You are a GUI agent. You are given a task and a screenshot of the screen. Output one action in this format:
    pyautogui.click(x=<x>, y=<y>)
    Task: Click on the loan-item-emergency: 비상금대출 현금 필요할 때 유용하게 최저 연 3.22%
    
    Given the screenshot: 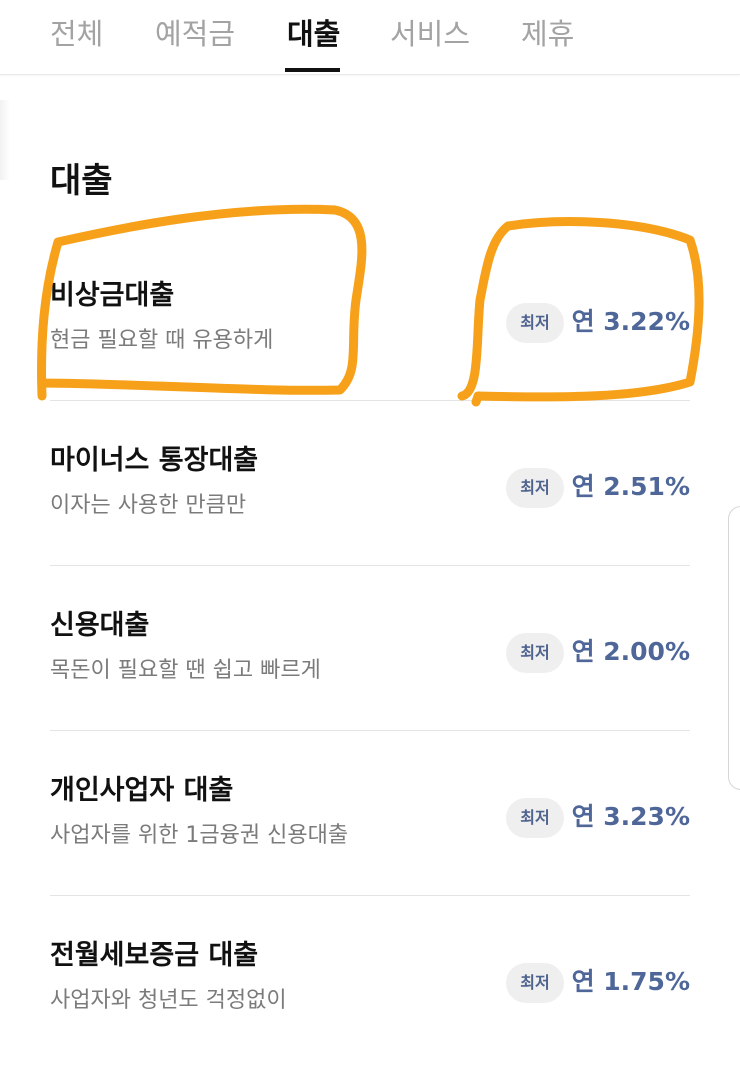 What is the action you would take?
    pyautogui.click(x=370, y=318)
    